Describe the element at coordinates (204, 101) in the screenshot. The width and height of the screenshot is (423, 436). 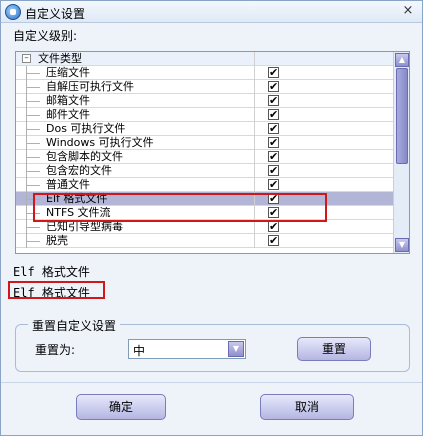
I see `tree-row: 邮箱文件 ✔` at that location.